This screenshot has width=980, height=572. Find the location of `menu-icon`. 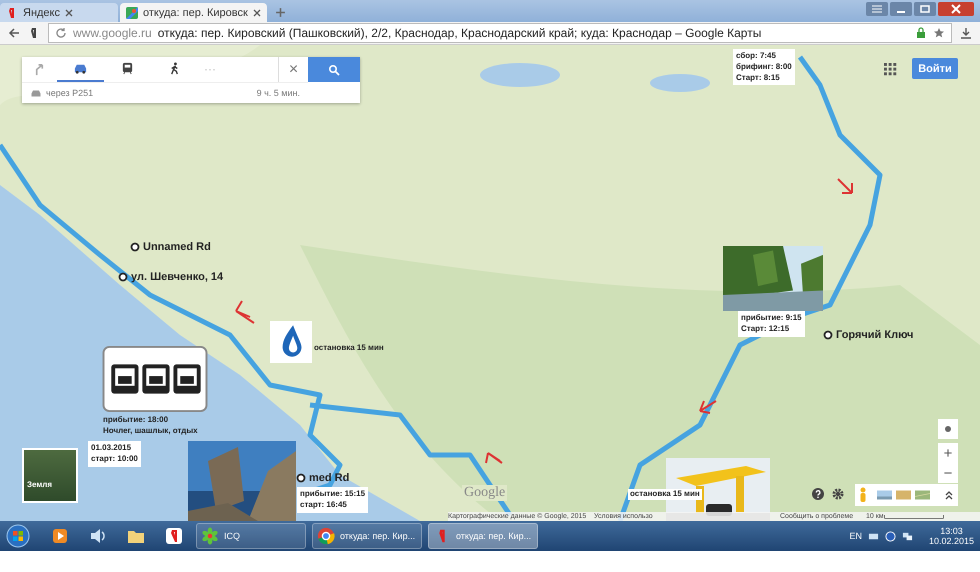

menu-icon is located at coordinates (877, 9).